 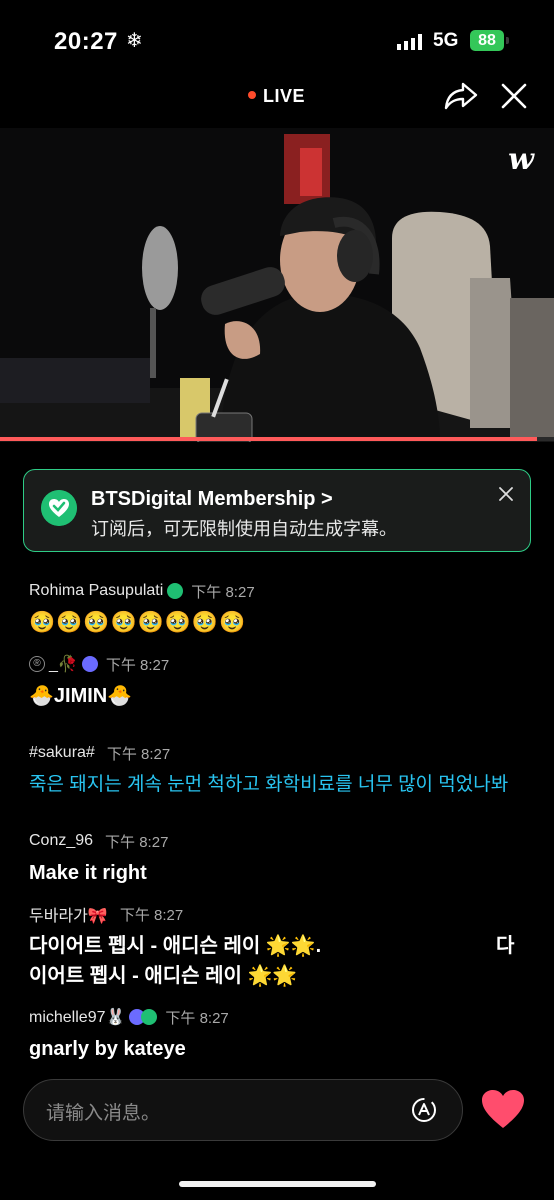 I want to click on username: _🥀, so click(x=63, y=664).